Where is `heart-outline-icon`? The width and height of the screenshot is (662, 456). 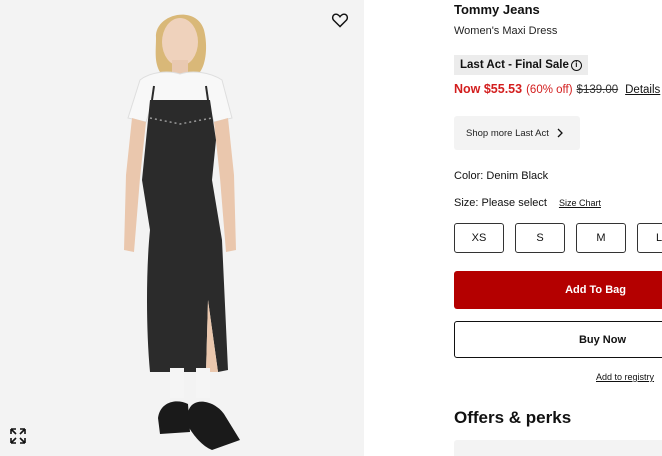
heart-outline-icon is located at coordinates (340, 20).